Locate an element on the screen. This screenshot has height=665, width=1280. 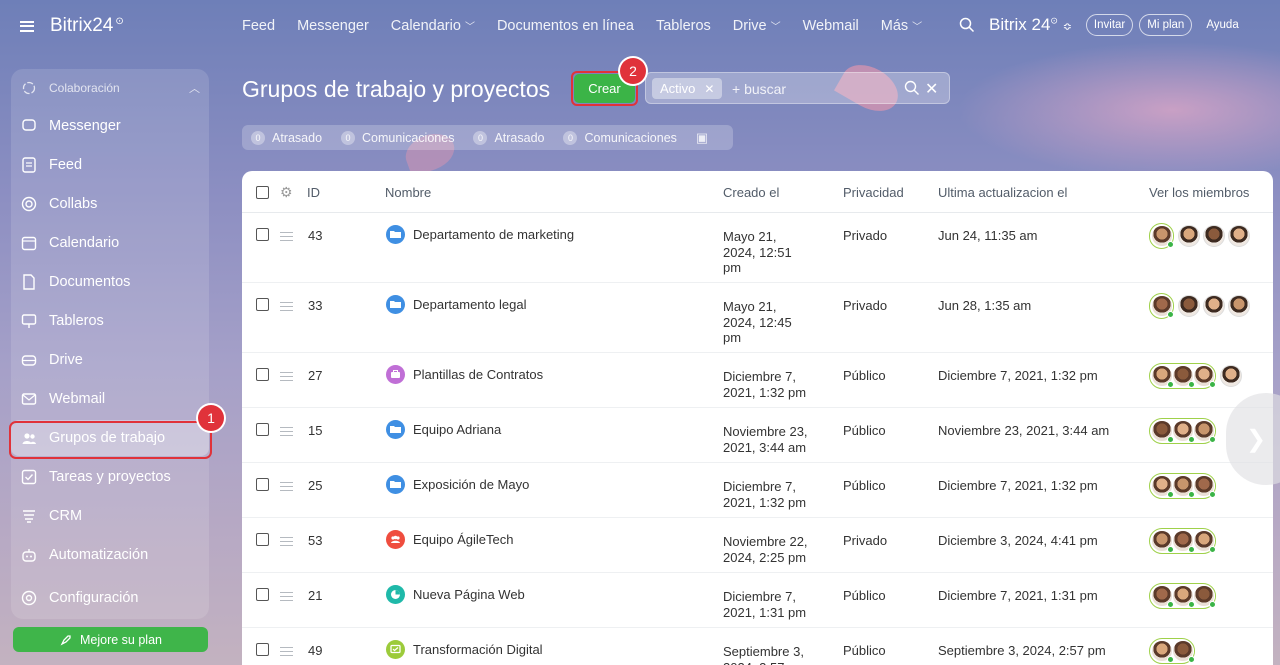
sidebar-item-feed: Feed is located at coordinates (110, 165).